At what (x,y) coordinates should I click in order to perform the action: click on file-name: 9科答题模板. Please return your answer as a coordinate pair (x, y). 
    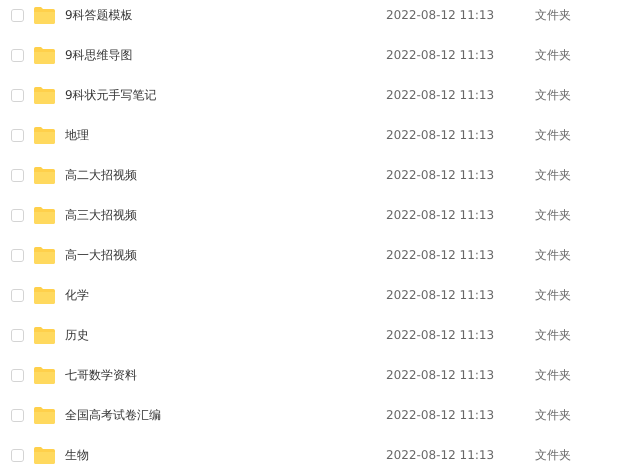
    Looking at the image, I should click on (99, 15).